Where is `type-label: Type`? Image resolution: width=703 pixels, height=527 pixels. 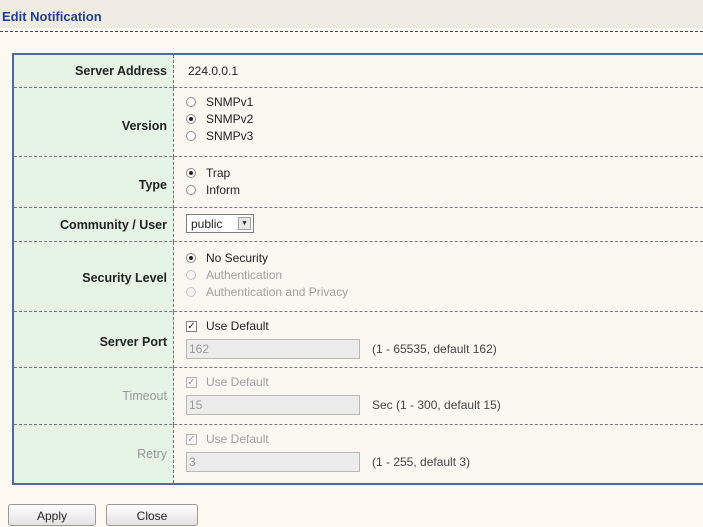
type-label: Type is located at coordinates (94, 182).